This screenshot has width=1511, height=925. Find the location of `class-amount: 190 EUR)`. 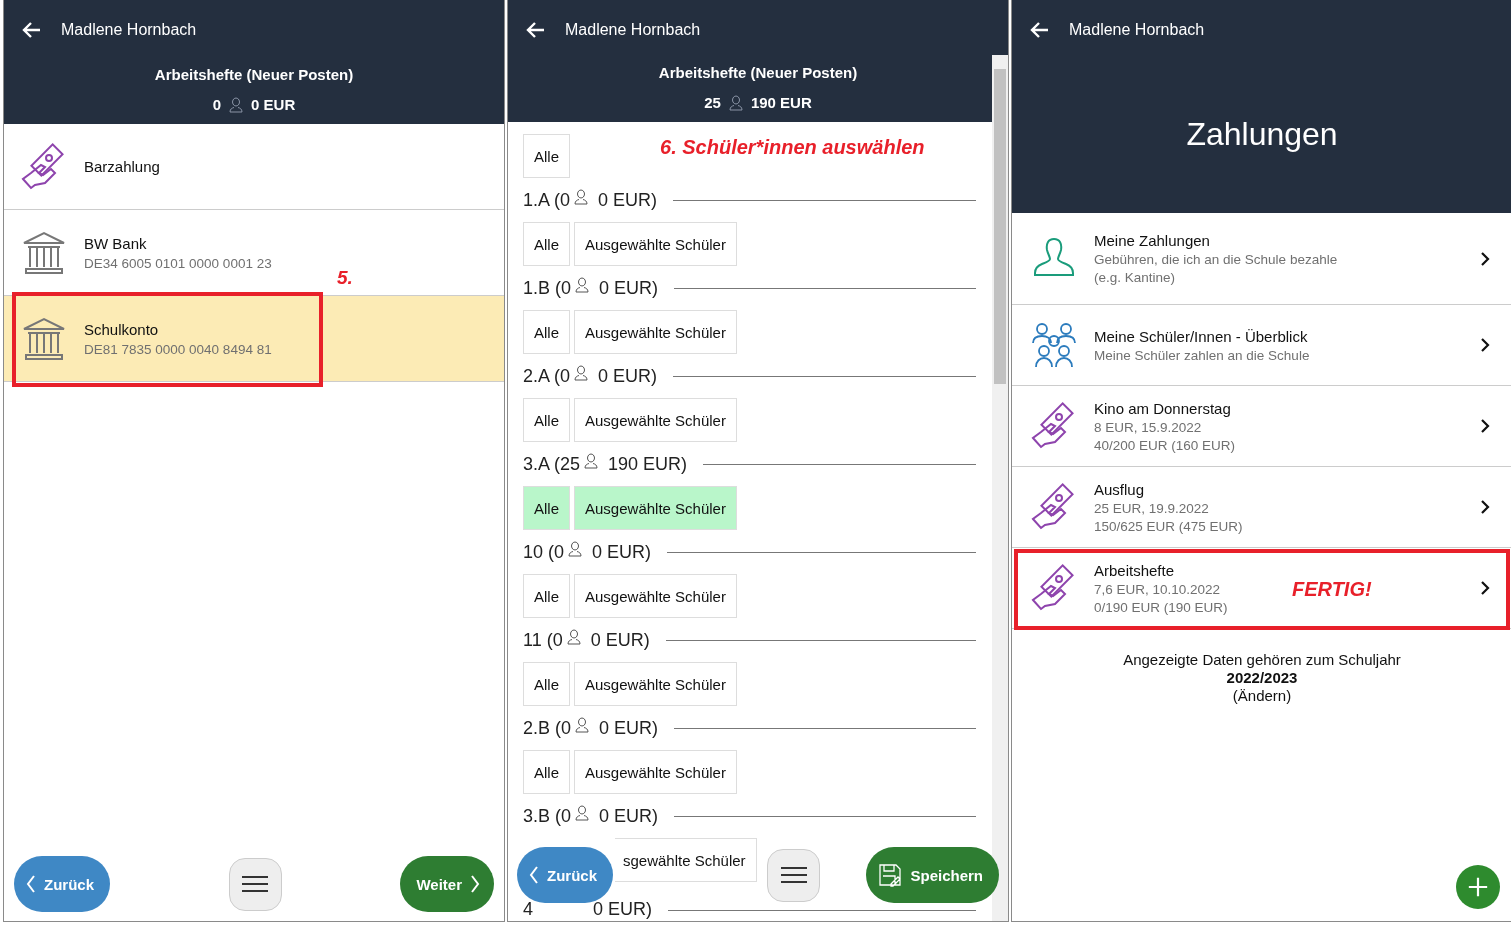

class-amount: 190 EUR) is located at coordinates (648, 464).